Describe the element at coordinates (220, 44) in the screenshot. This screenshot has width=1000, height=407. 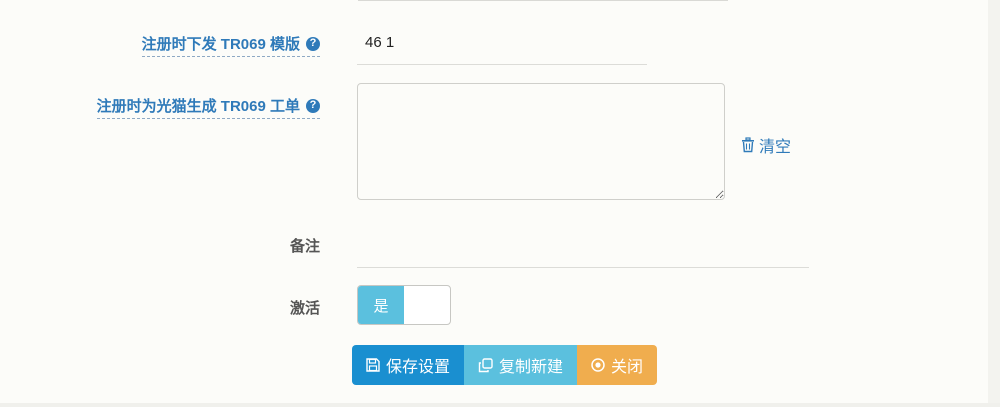
I see `tr069-template-label-text: 注册时下发 TR069 模版` at that location.